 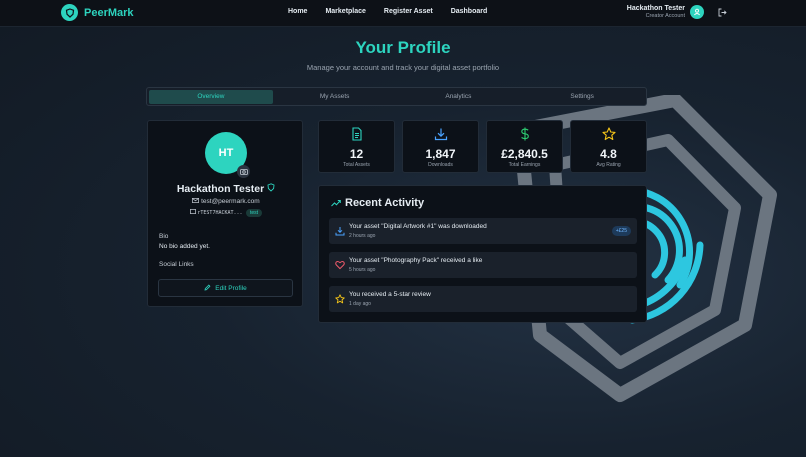 I want to click on mail-icon, so click(x=196, y=201).